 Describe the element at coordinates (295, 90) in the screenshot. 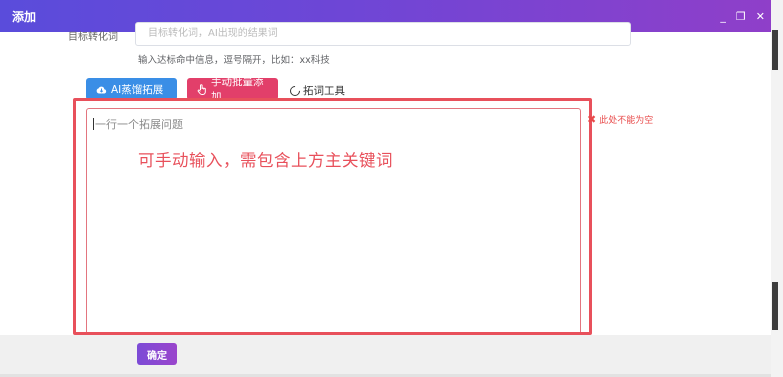

I see `refresh-icon` at that location.